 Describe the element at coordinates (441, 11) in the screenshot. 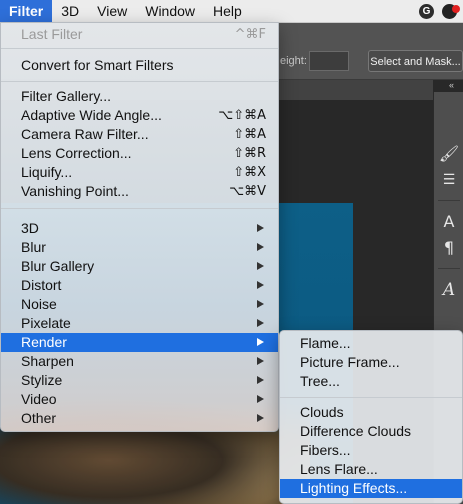

I see `status-area: G` at that location.